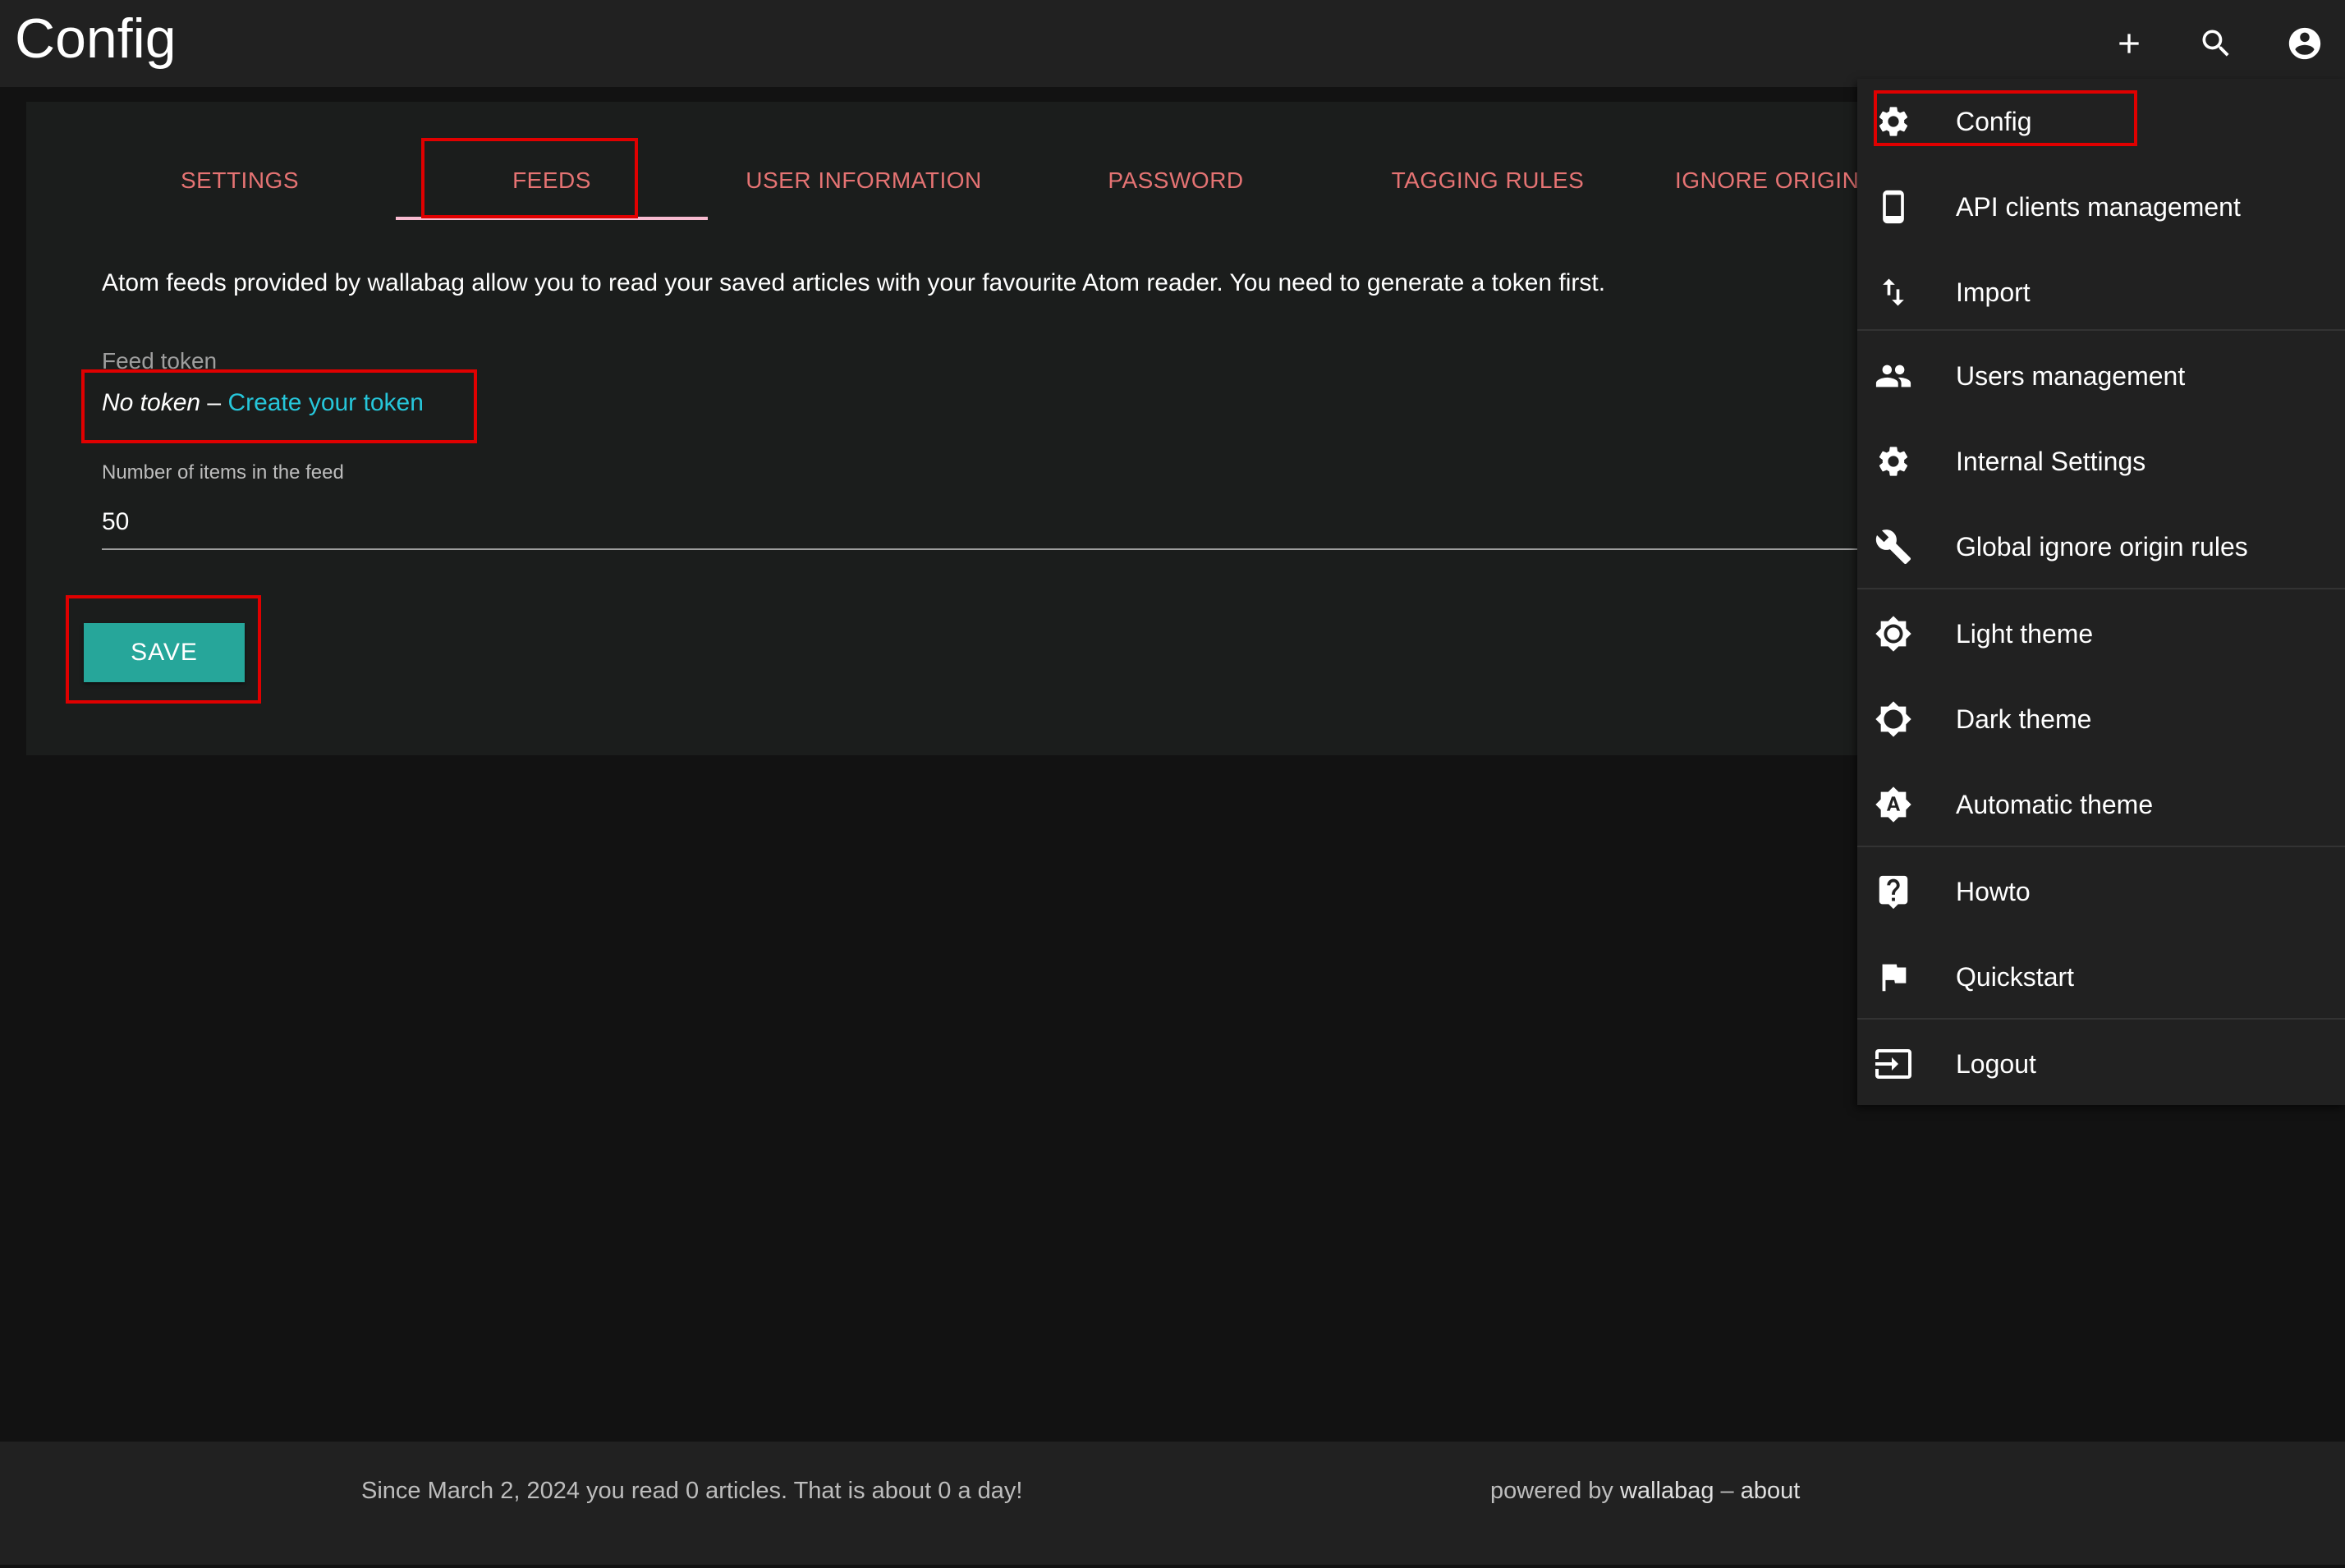  Describe the element at coordinates (1551, 1491) in the screenshot. I see `powered-by-text: powered by` at that location.